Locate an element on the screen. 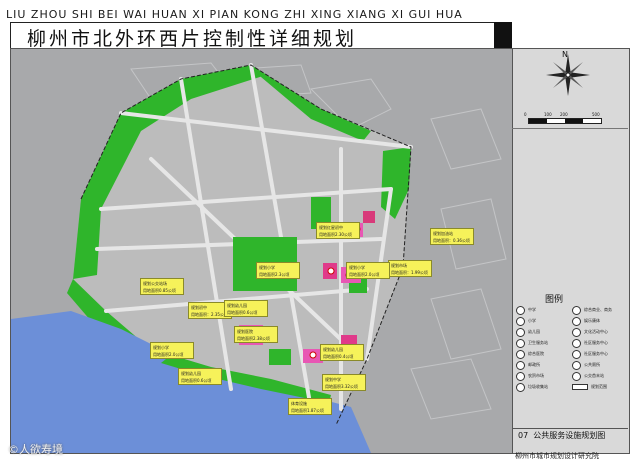  scale-bar is located at coordinates (565, 121).